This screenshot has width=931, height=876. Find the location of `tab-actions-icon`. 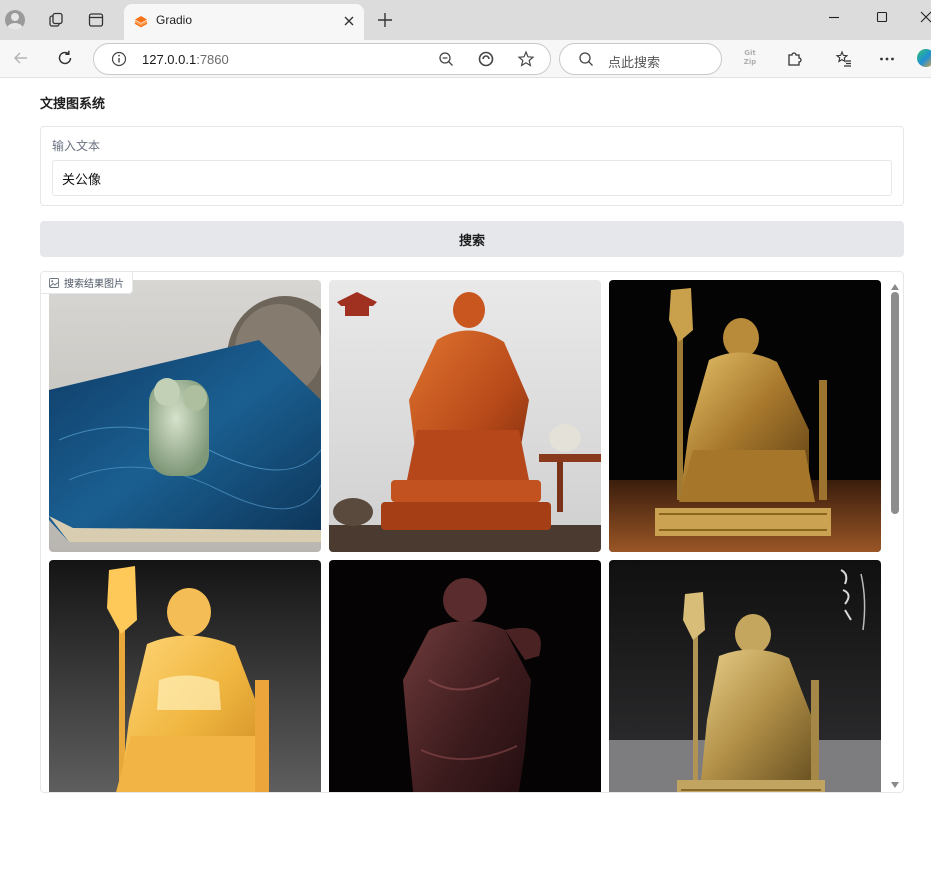

tab-actions-icon is located at coordinates (96, 20).